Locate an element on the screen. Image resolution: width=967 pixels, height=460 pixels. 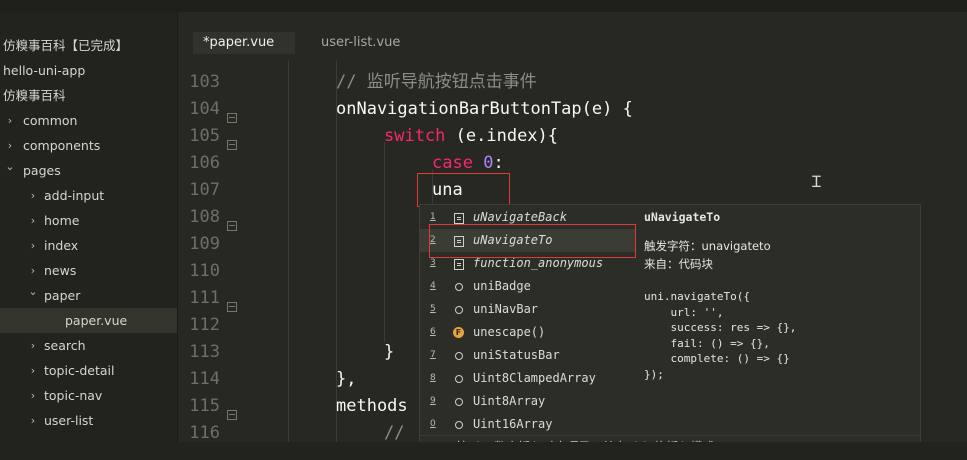
text-cursor-icon: Ɪ is located at coordinates (816, 181).